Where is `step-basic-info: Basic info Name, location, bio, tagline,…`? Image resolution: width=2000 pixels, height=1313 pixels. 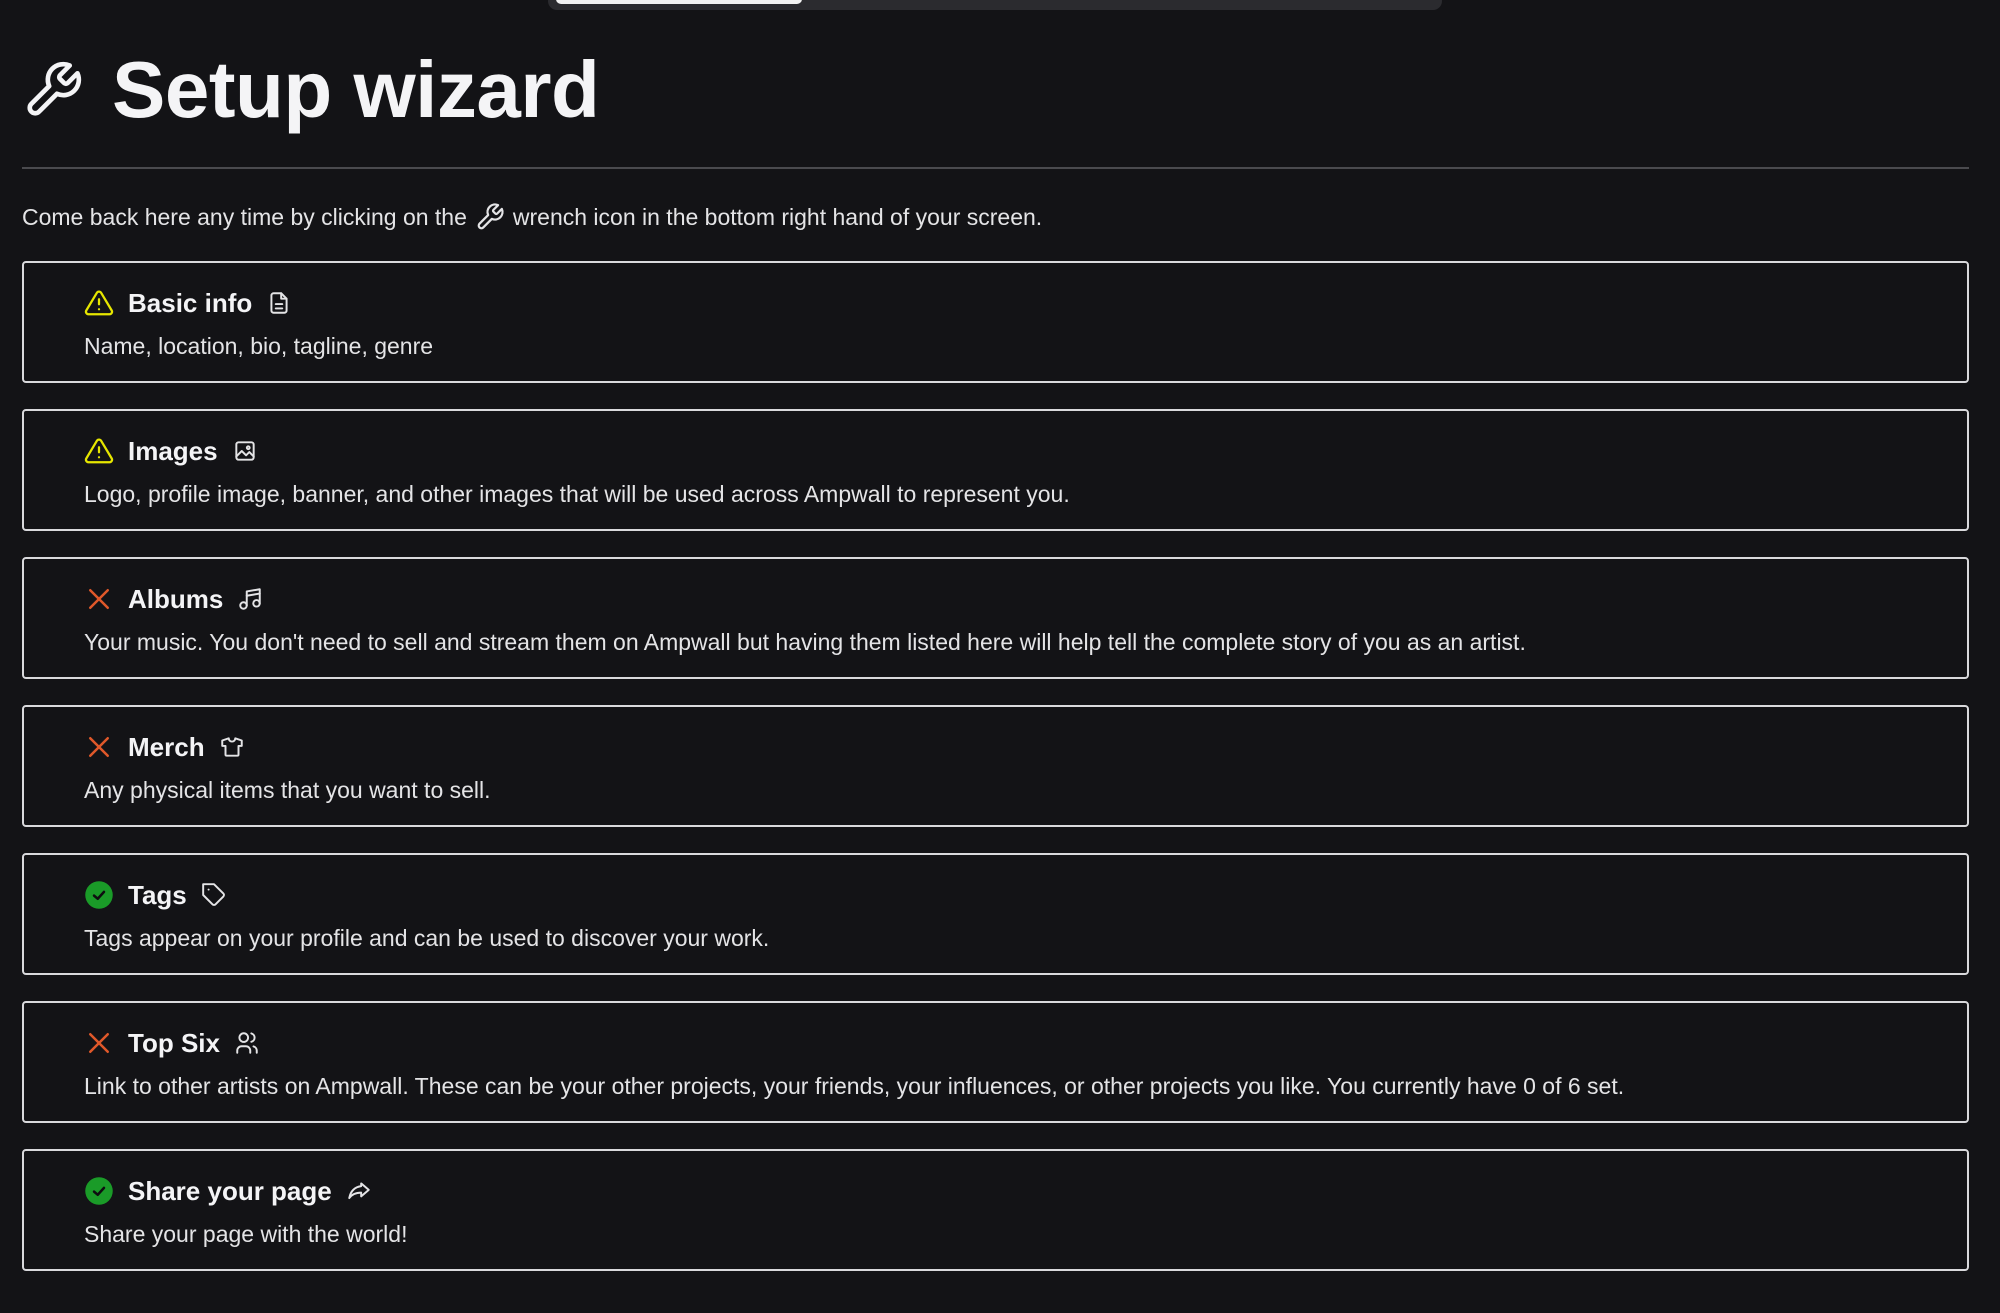
step-basic-info: Basic info Name, location, bio, tagline,… is located at coordinates (995, 322).